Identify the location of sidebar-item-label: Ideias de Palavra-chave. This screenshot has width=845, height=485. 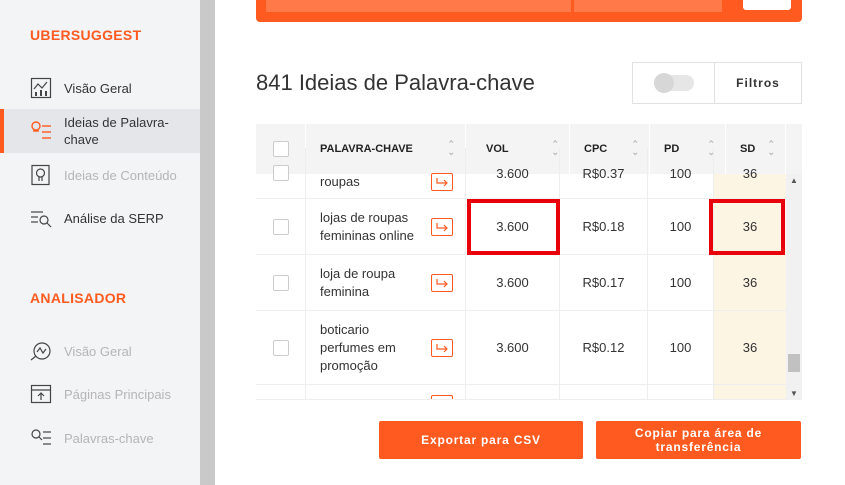
(116, 131).